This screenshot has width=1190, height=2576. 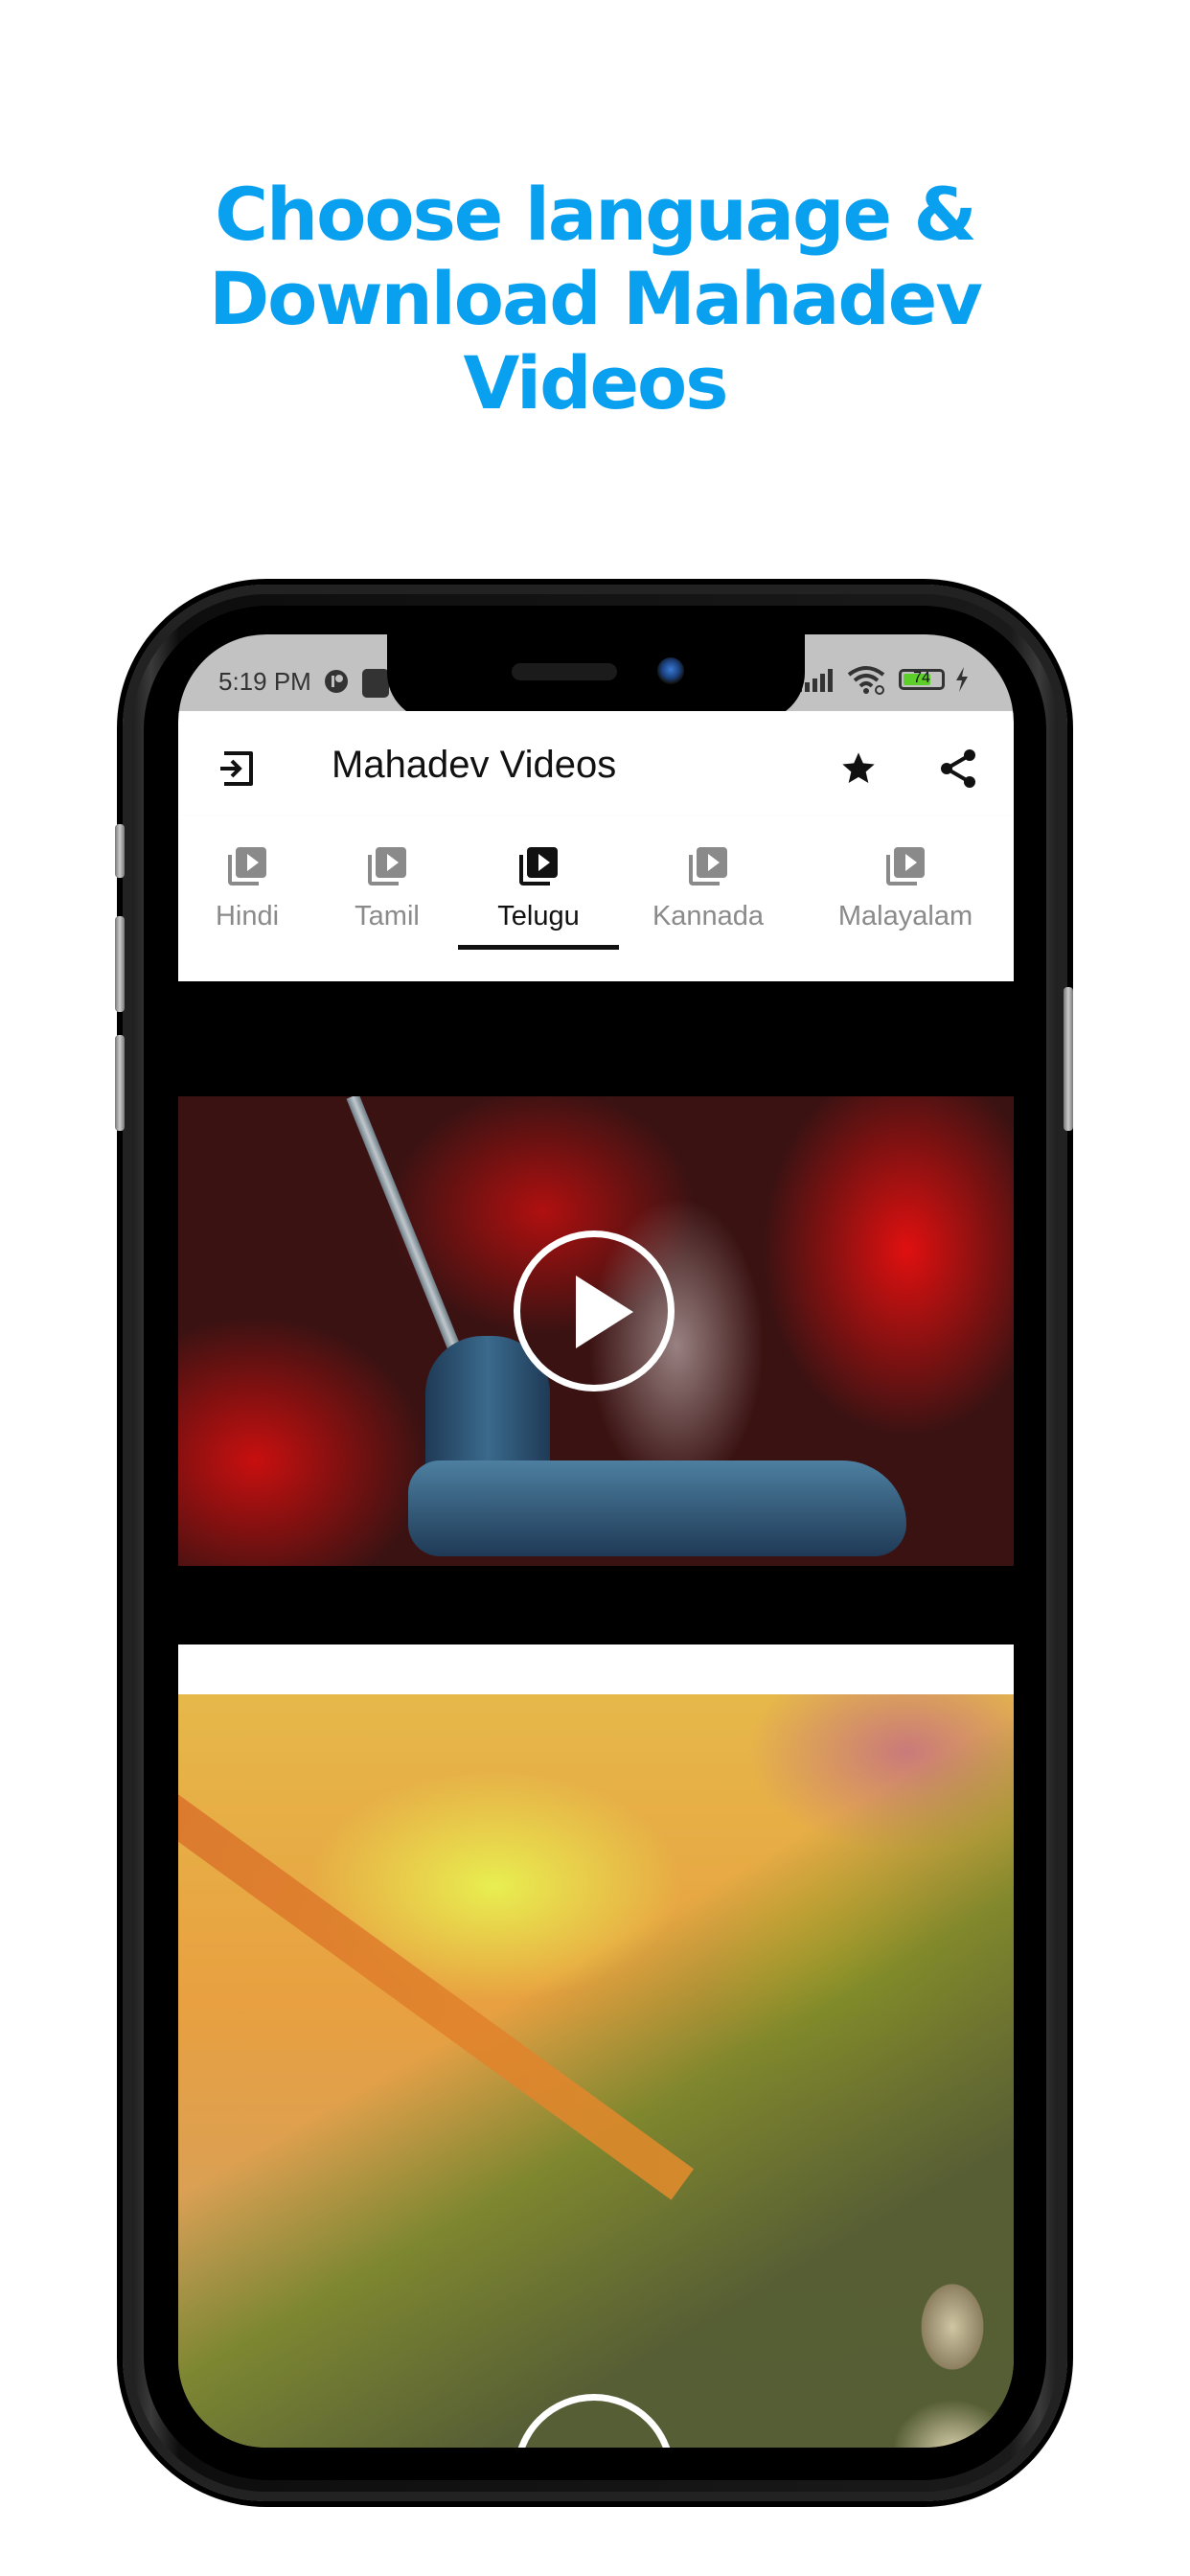 What do you see at coordinates (605, 1312) in the screenshot?
I see `play-icon` at bounding box center [605, 1312].